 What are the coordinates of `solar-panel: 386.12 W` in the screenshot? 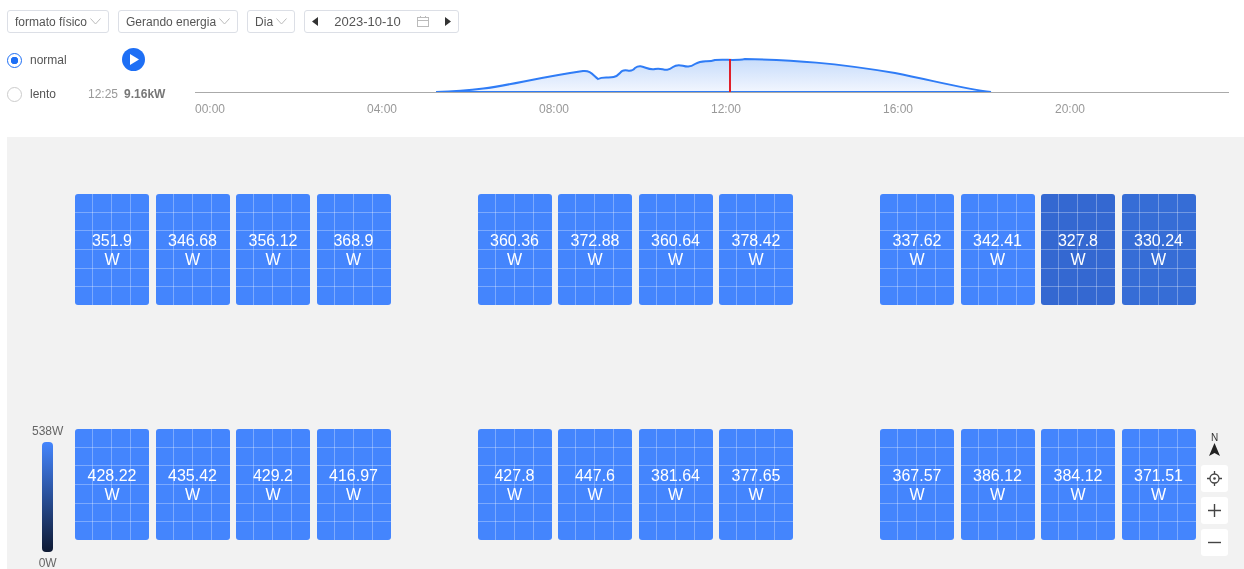 It's located at (997, 484).